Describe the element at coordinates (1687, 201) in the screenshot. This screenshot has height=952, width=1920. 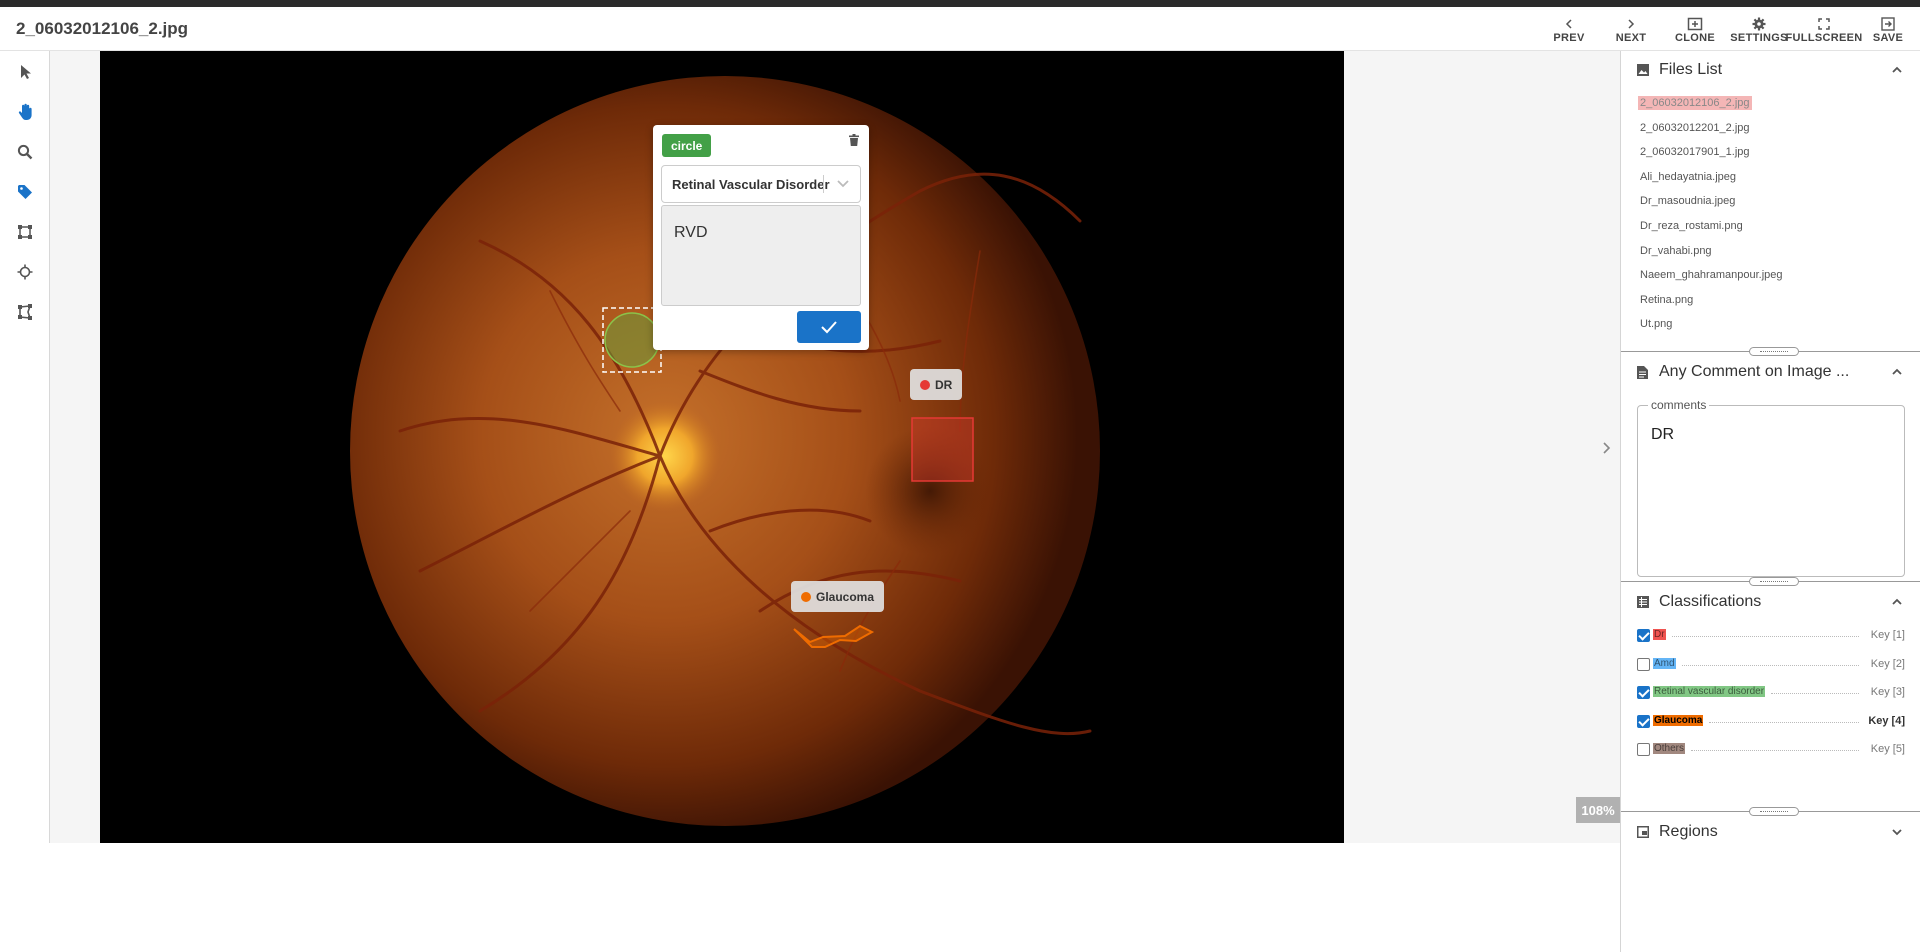
I see `file-list-item: Dr_masoudnia.jpeg` at that location.